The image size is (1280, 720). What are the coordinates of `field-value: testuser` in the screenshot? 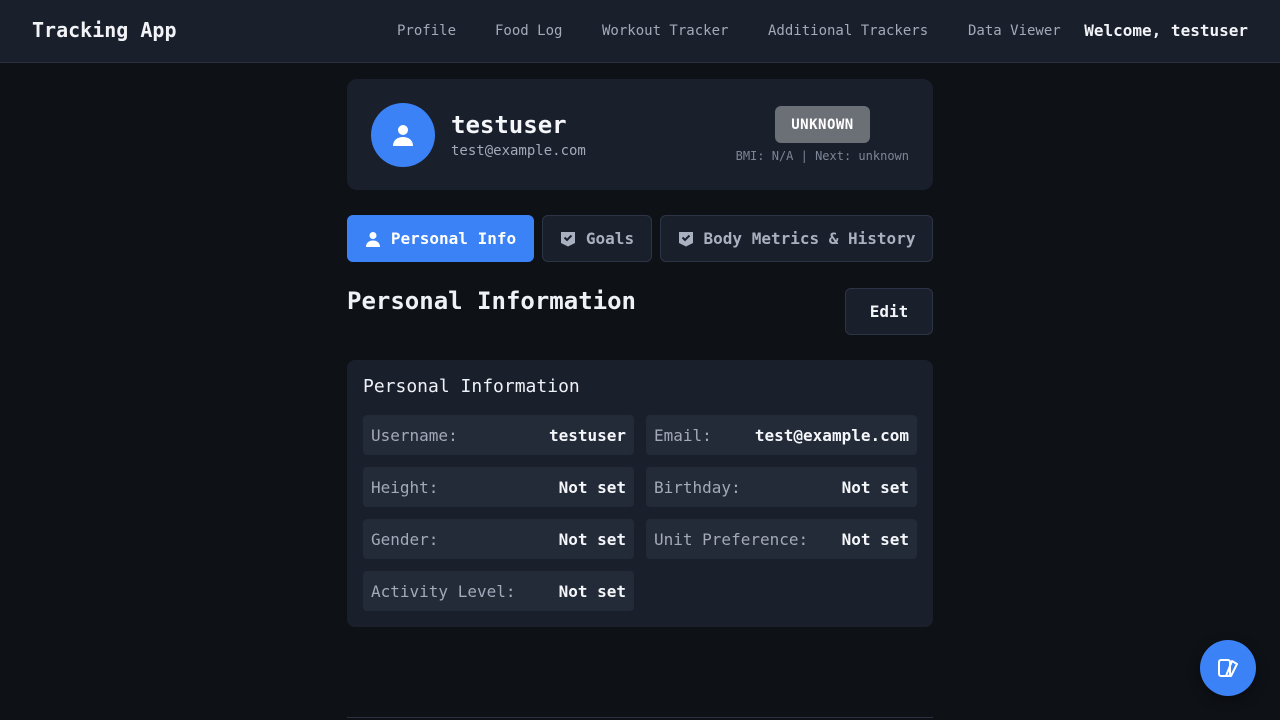 It's located at (587, 435).